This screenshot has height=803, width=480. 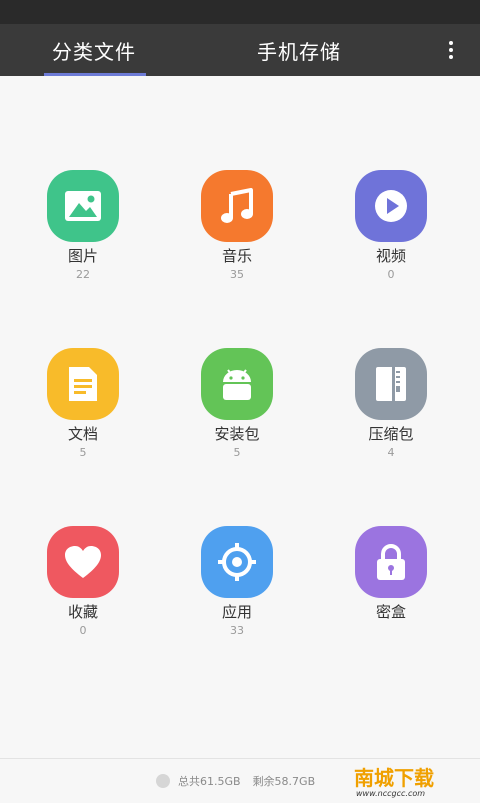 I want to click on watermark-url: www.nccgcc.com, so click(x=390, y=793).